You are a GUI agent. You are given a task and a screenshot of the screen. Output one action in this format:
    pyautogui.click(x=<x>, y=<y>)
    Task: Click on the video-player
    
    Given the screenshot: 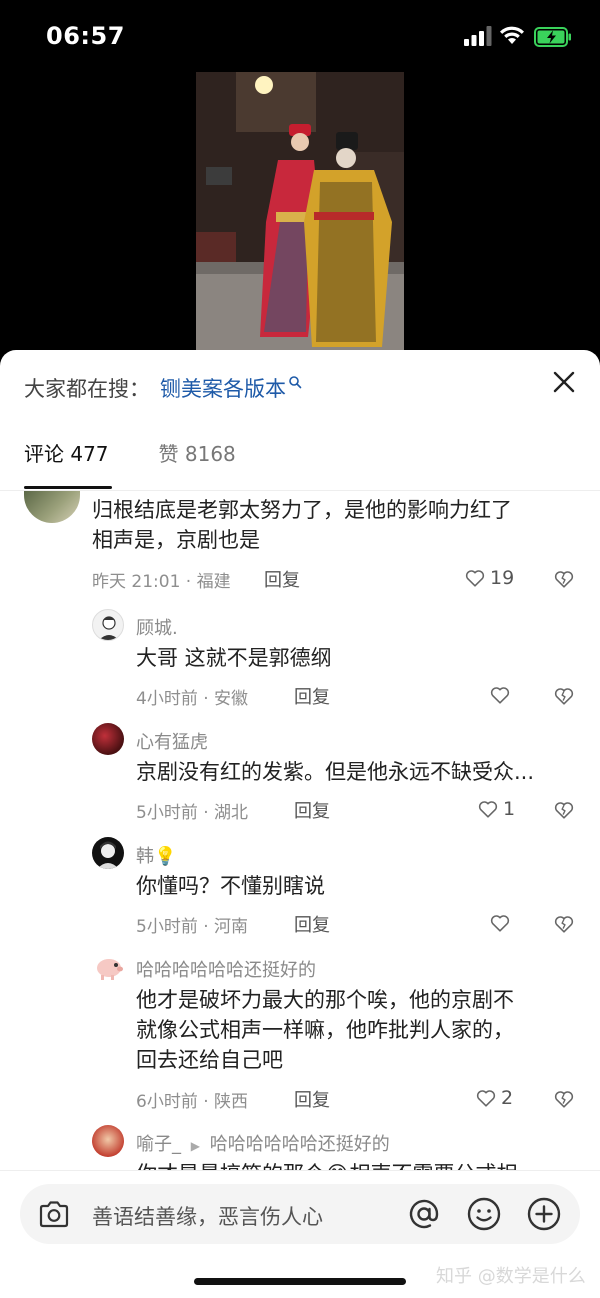 What is the action you would take?
    pyautogui.click(x=300, y=216)
    